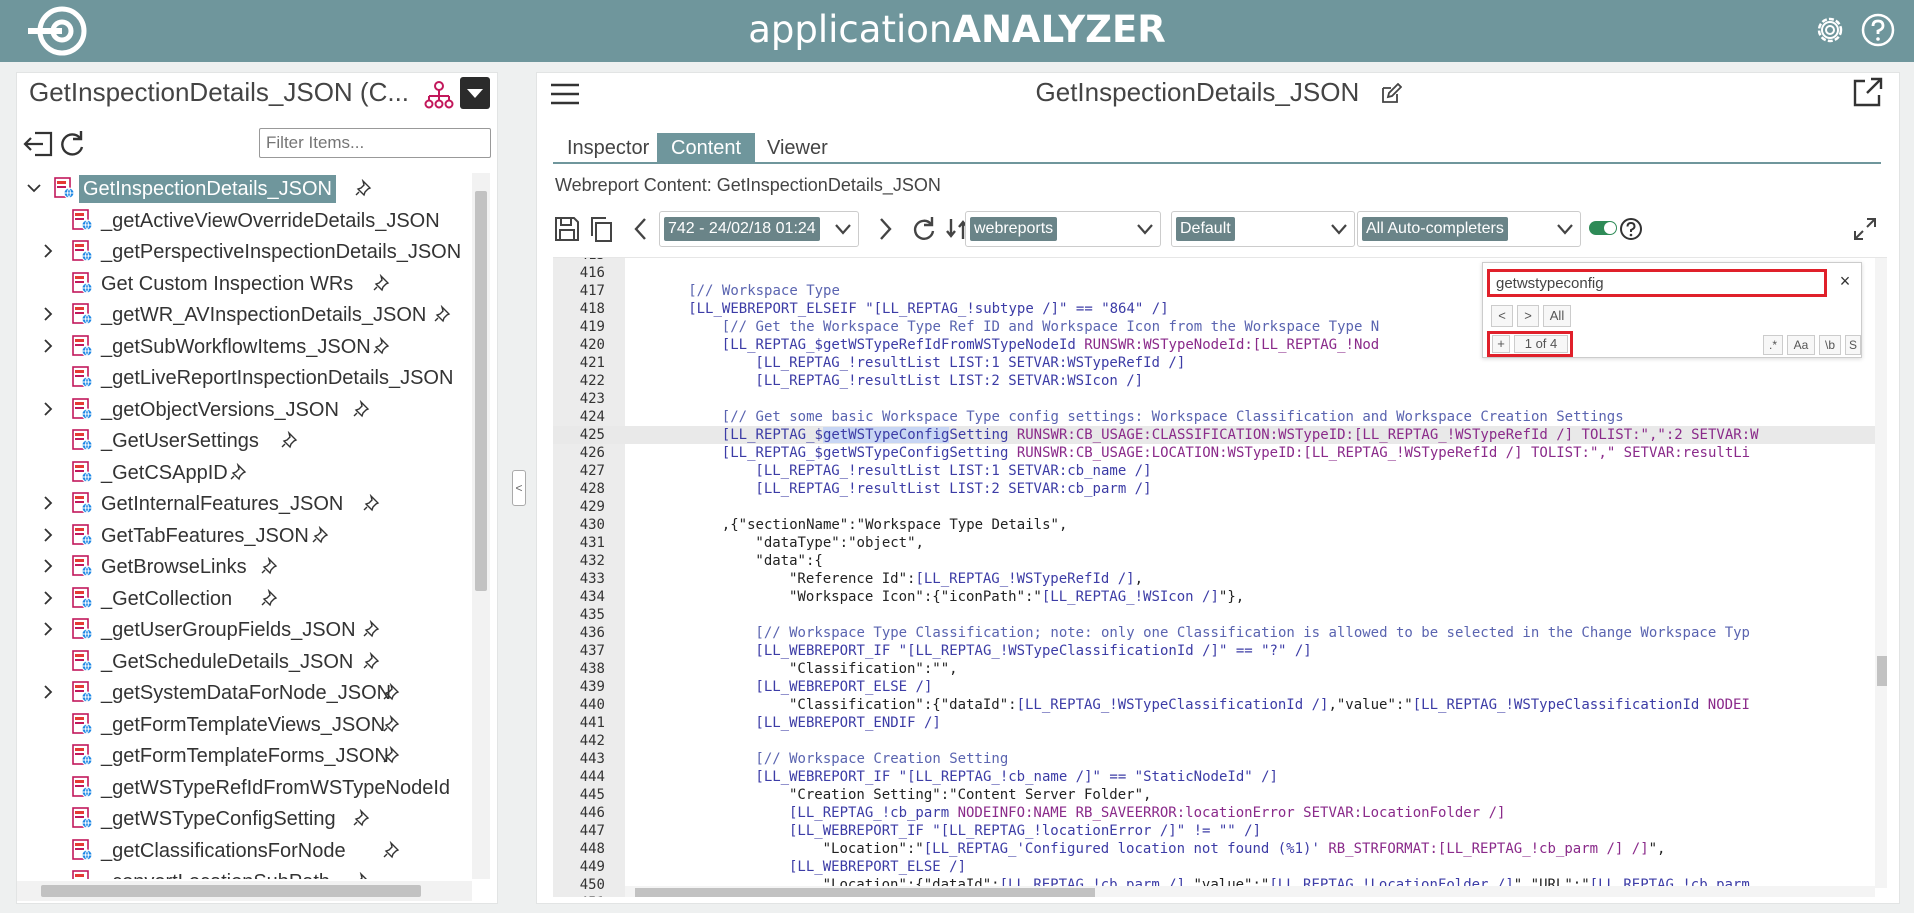  I want to click on code-line: 429, so click(1220, 507).